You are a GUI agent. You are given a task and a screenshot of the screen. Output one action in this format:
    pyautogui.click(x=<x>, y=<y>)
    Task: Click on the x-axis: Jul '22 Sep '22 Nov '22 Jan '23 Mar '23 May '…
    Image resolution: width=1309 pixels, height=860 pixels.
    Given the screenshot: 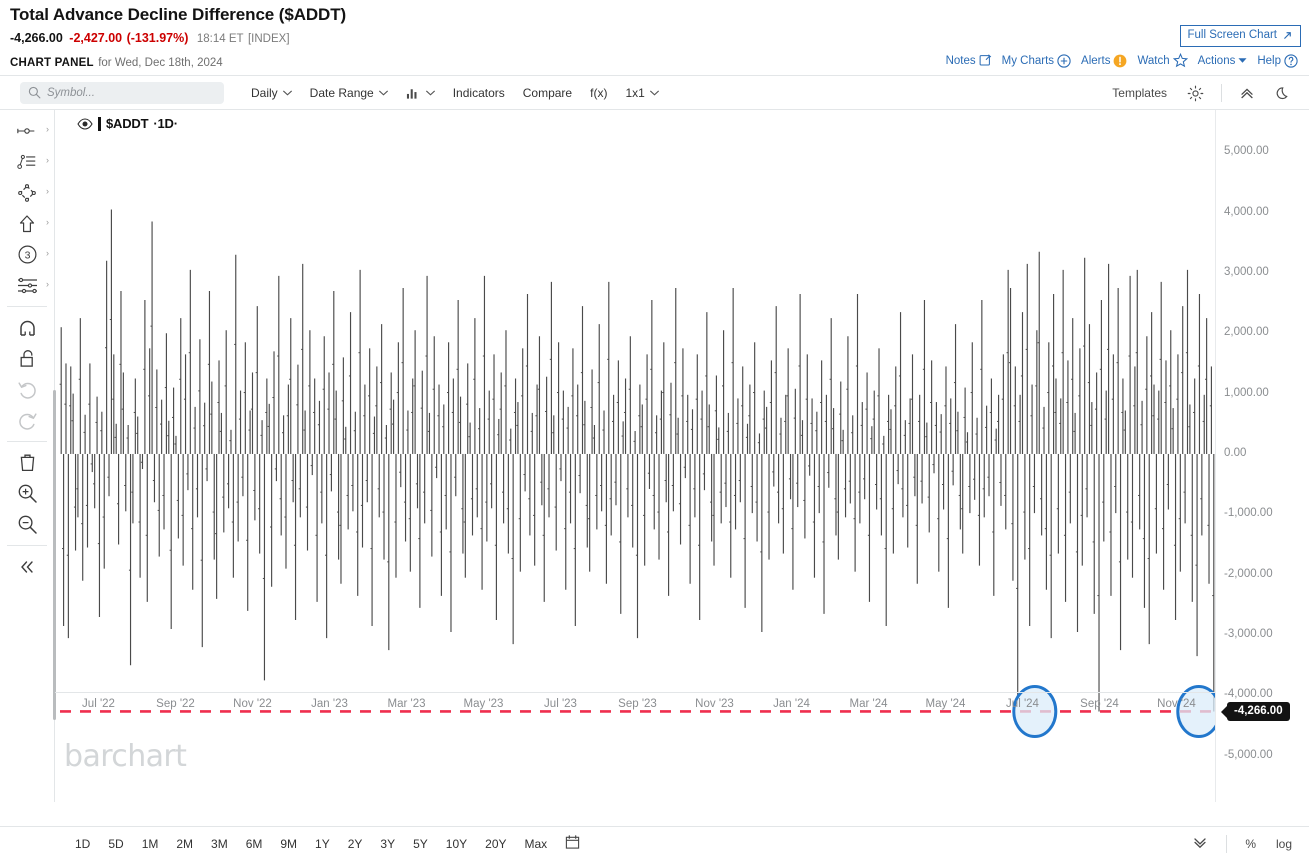 What is the action you would take?
    pyautogui.click(x=635, y=705)
    